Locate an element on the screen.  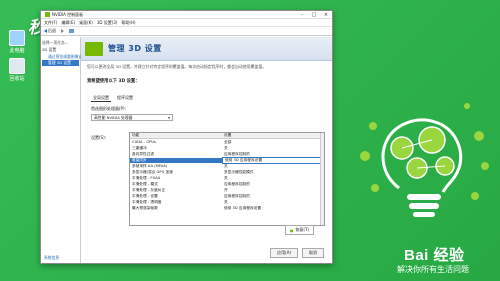
home-icon is located at coordinates (71, 31).